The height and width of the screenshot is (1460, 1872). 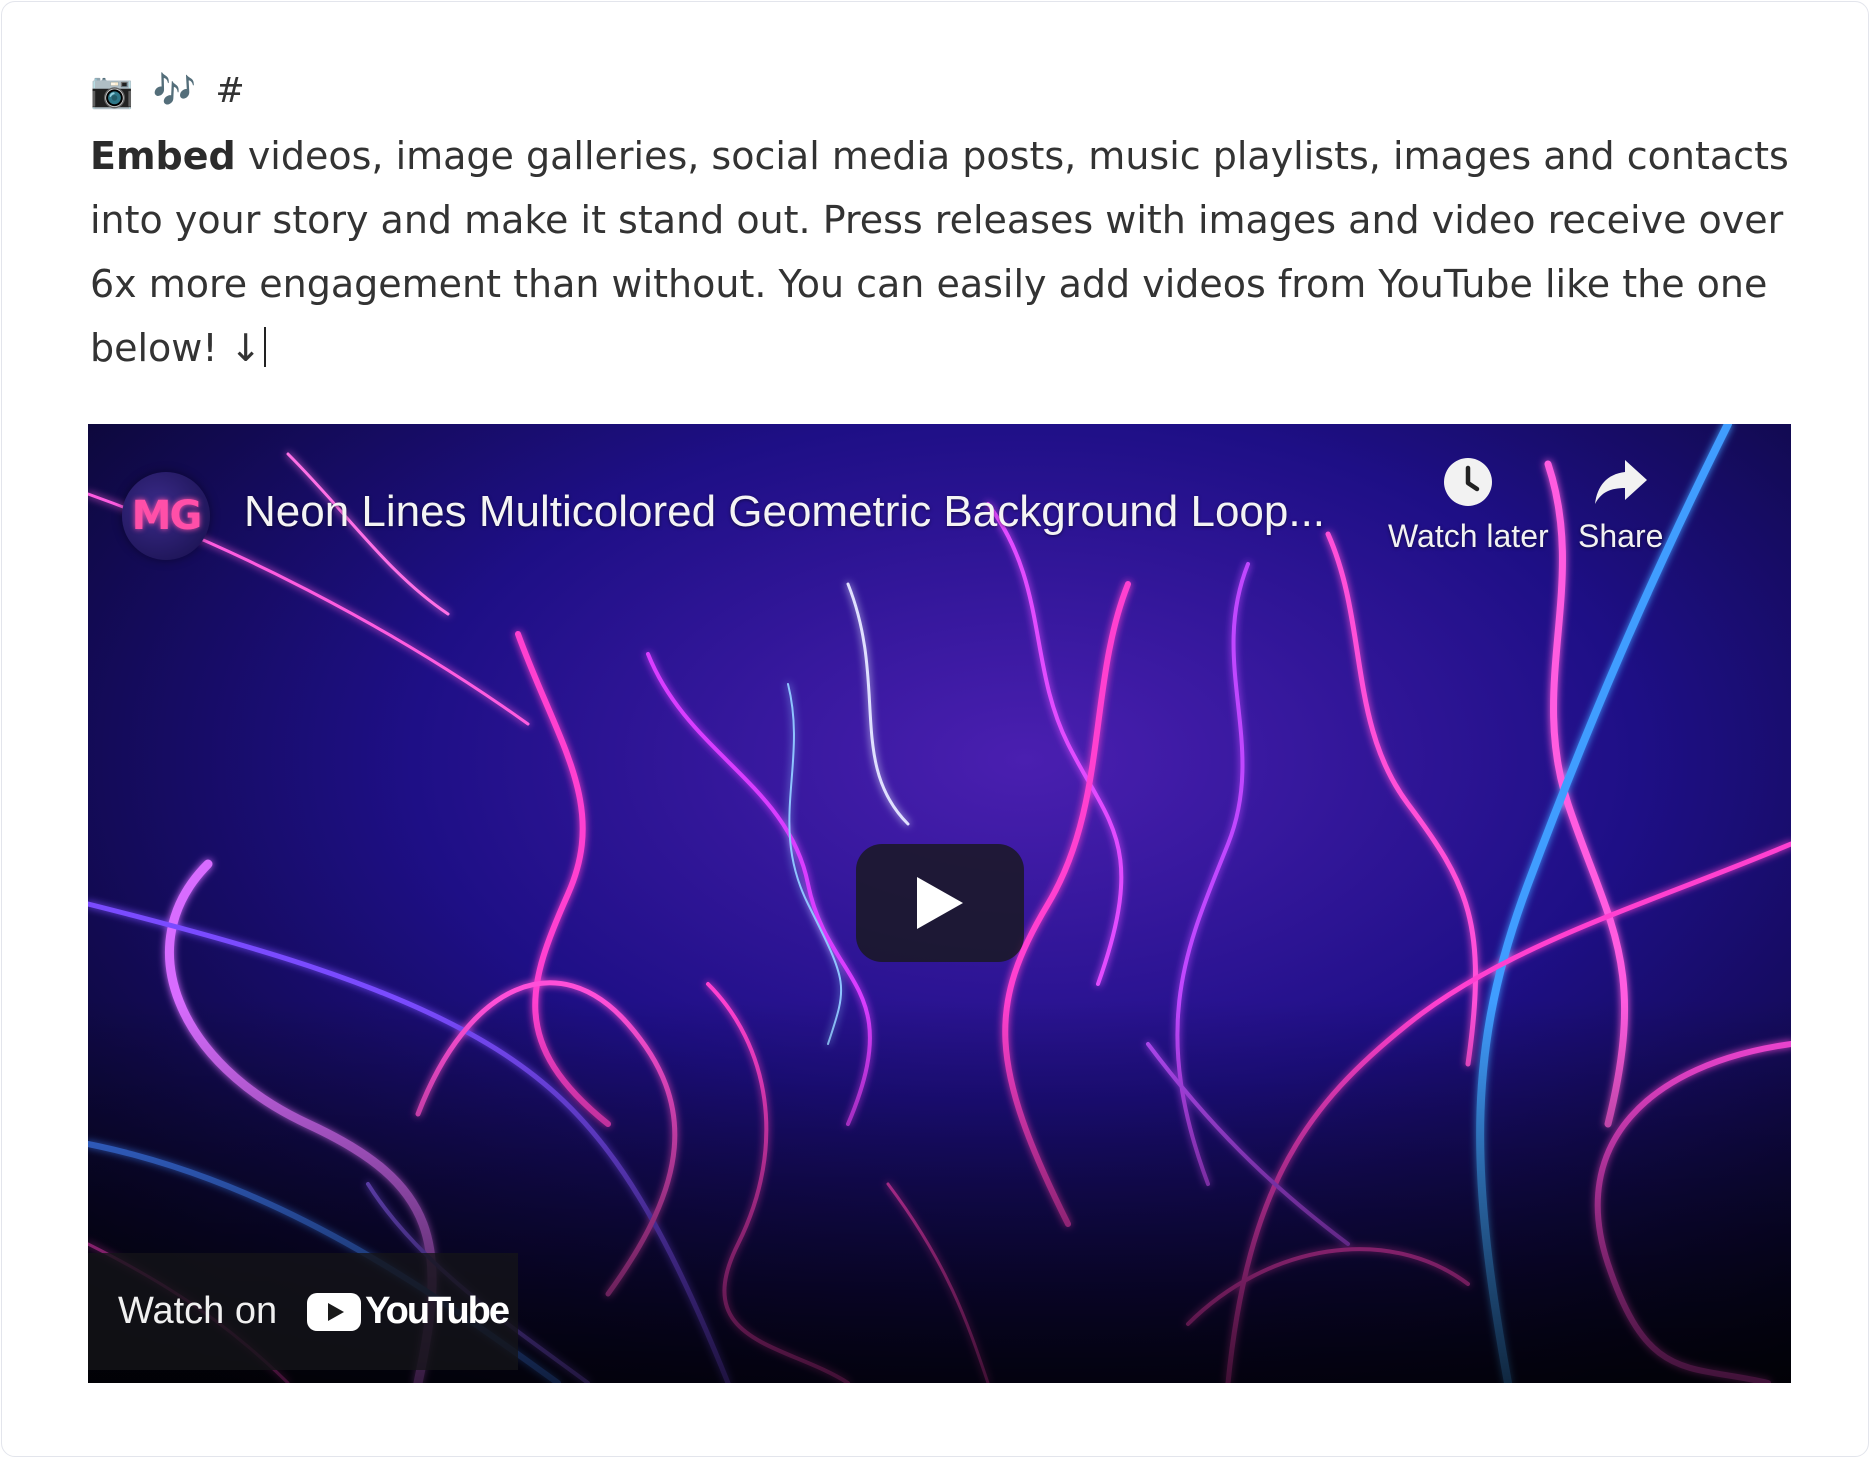 I want to click on youtube-logo: YouTube, so click(x=408, y=1311).